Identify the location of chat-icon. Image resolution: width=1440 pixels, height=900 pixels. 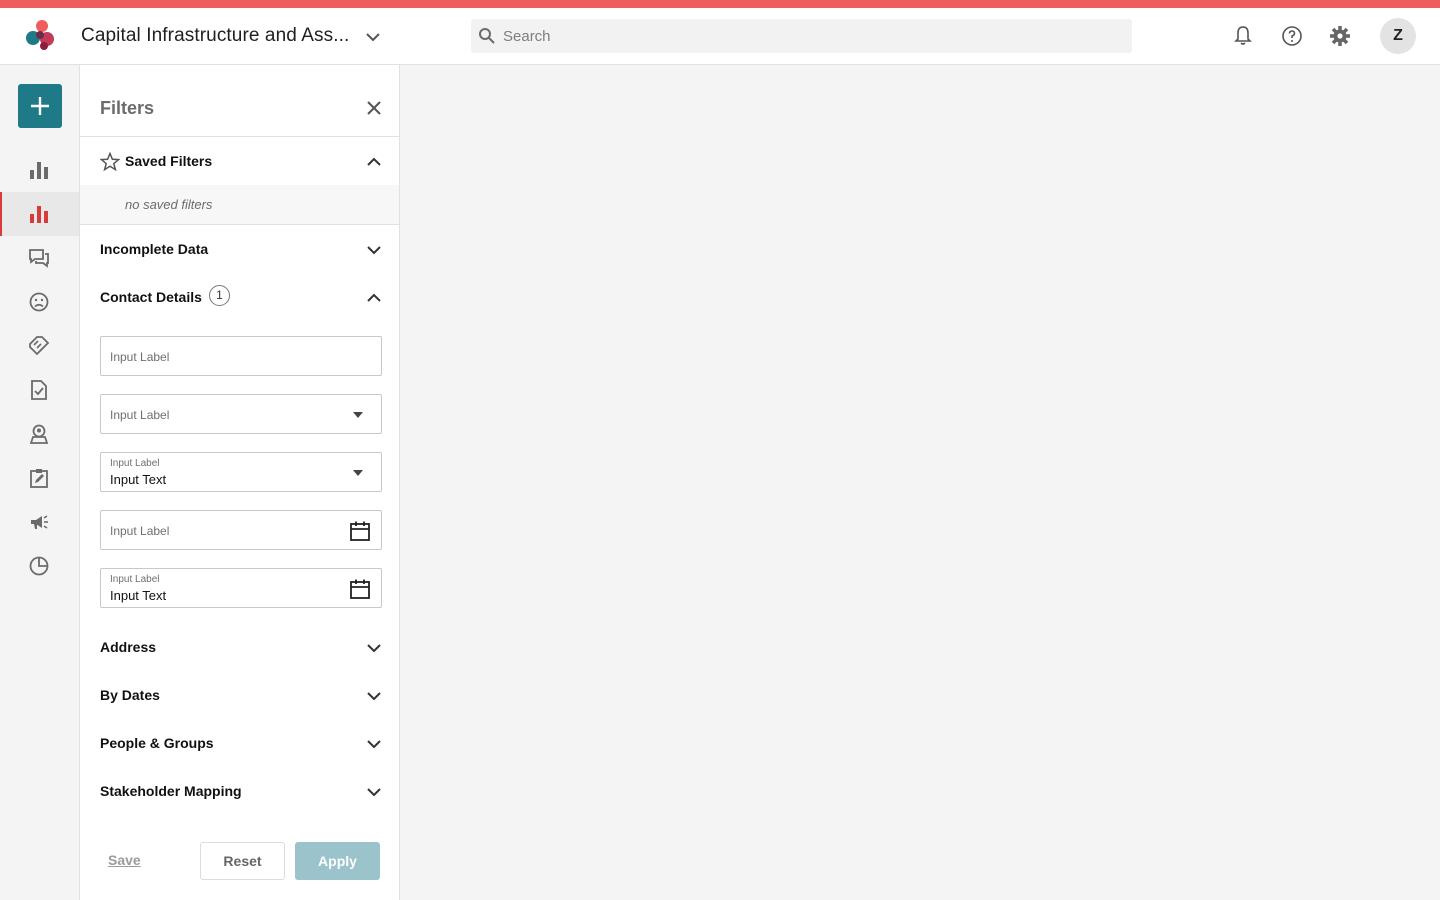
(39, 258).